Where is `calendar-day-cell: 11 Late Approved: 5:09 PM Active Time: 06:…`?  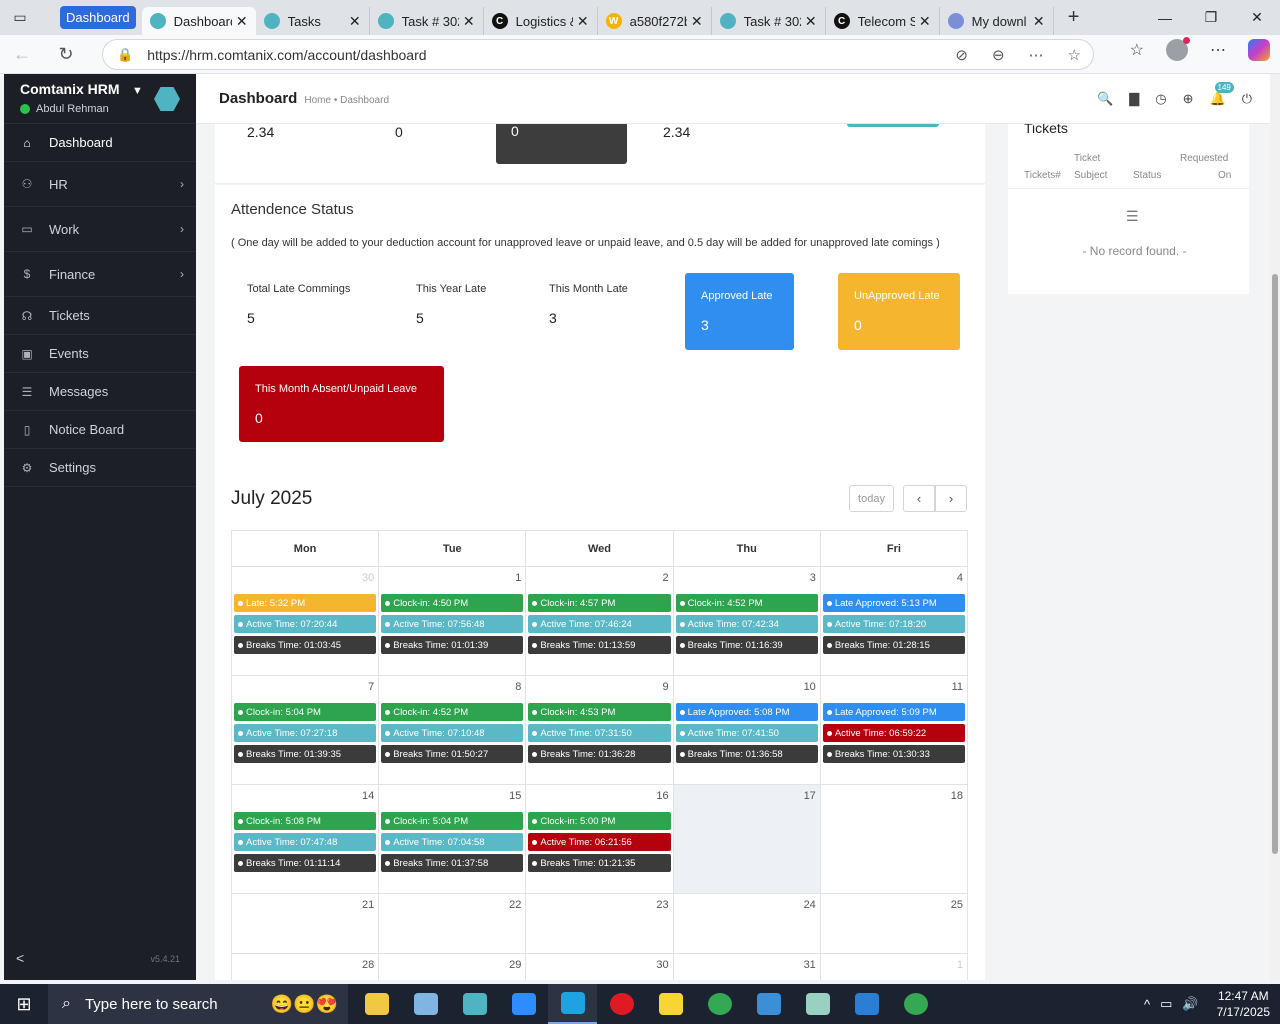 calendar-day-cell: 11 Late Approved: 5:09 PM Active Time: 06:… is located at coordinates (894, 730).